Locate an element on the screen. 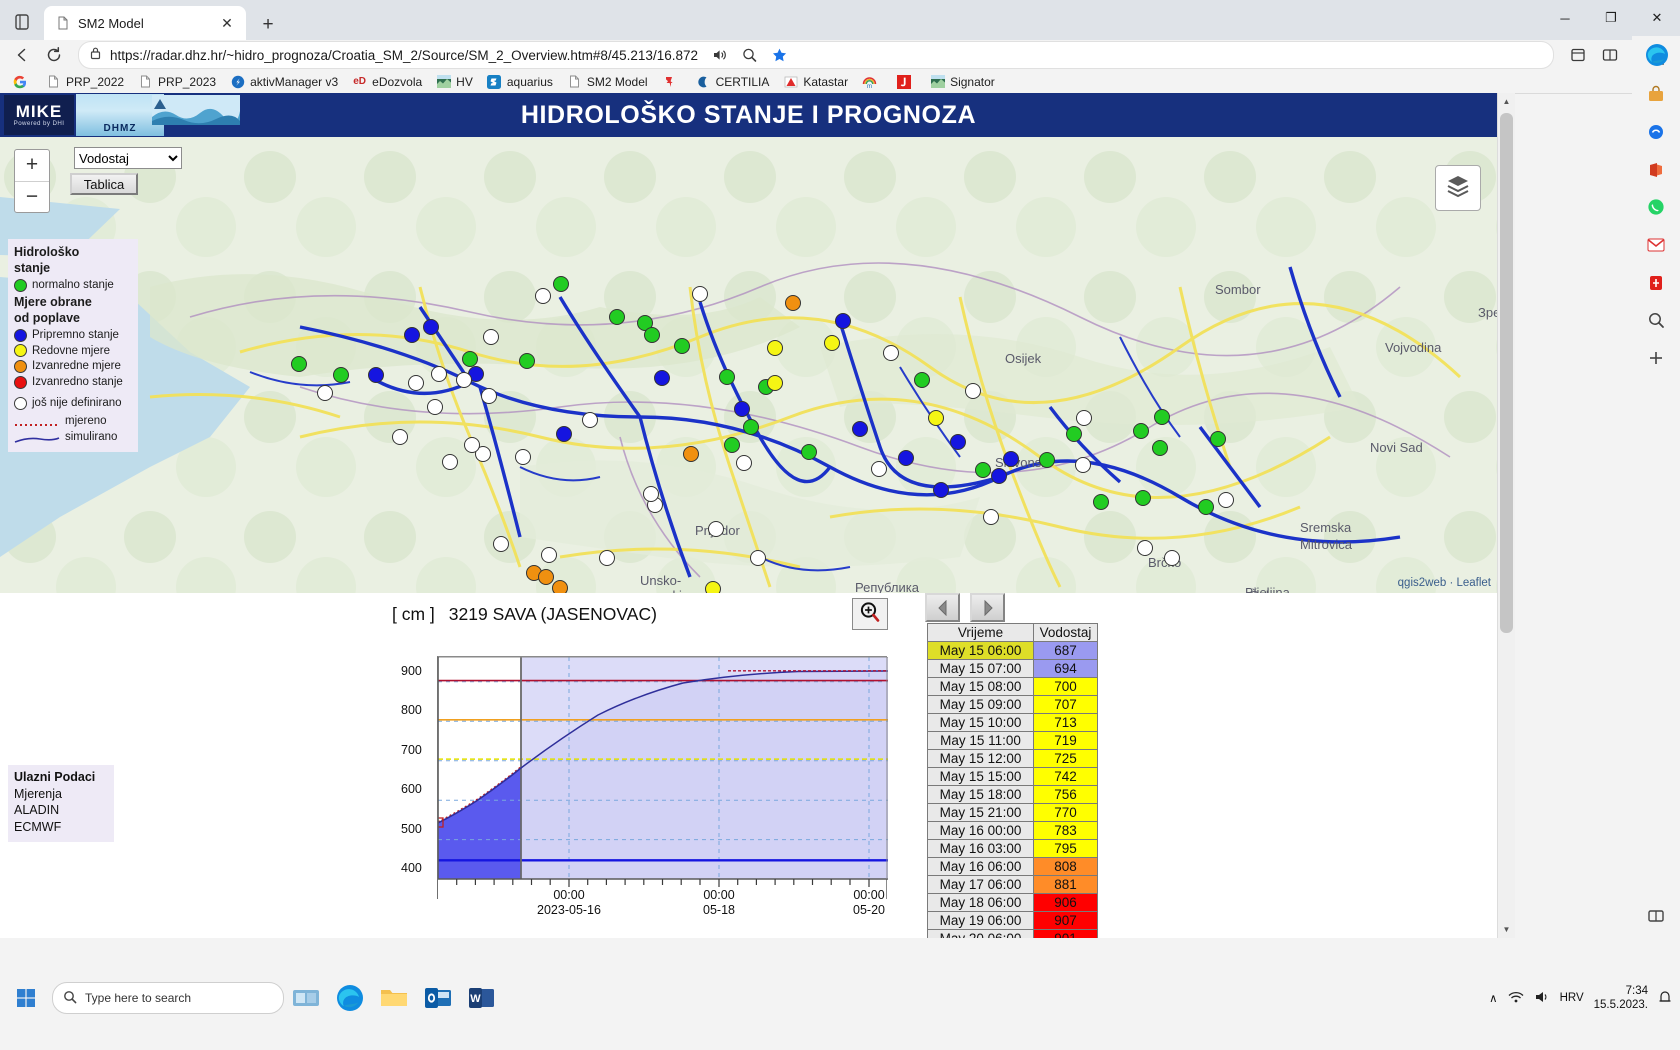  table-row: May 15 07:00 694 is located at coordinates (1012, 668).